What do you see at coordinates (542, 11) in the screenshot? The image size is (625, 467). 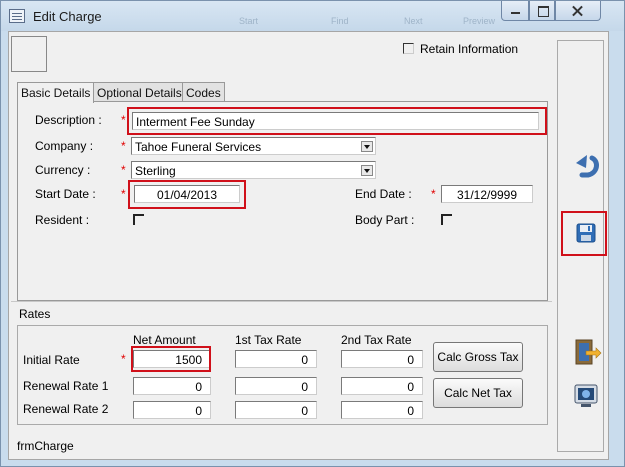 I see `maximize-button` at bounding box center [542, 11].